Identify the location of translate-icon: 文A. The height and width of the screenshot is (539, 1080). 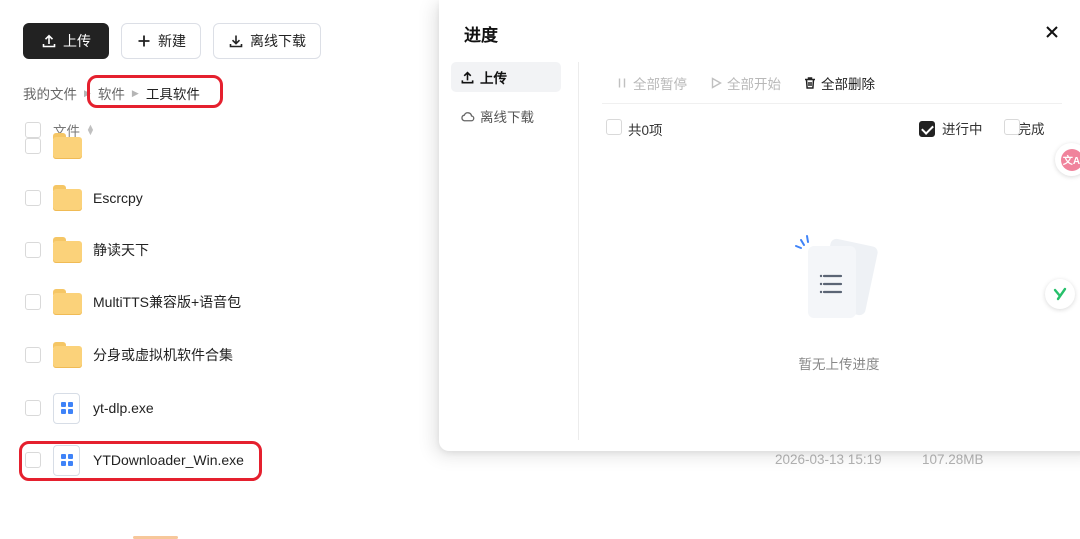
(1070, 159).